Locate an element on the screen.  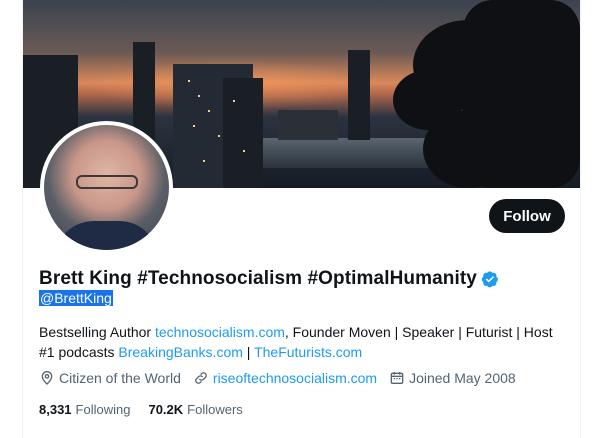
followers-link: 70.2K Followers is located at coordinates (195, 409).